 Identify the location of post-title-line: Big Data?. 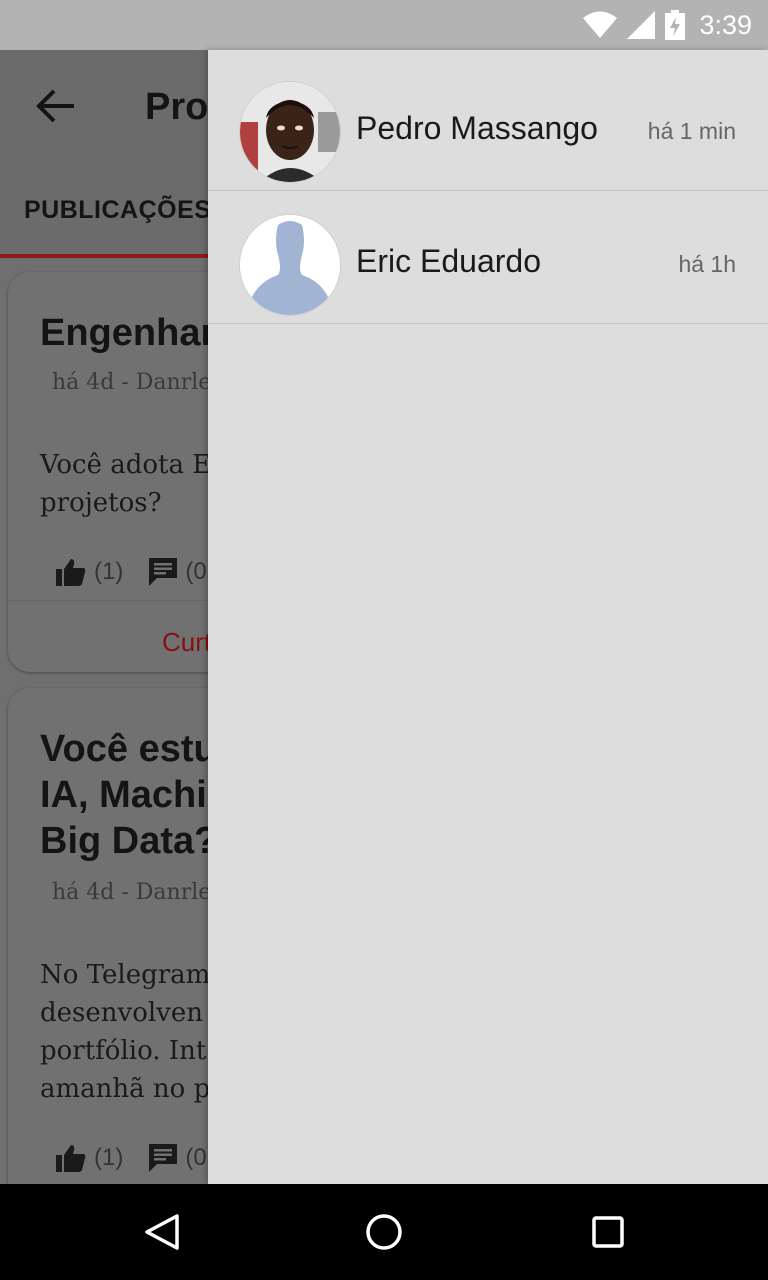
(129, 841).